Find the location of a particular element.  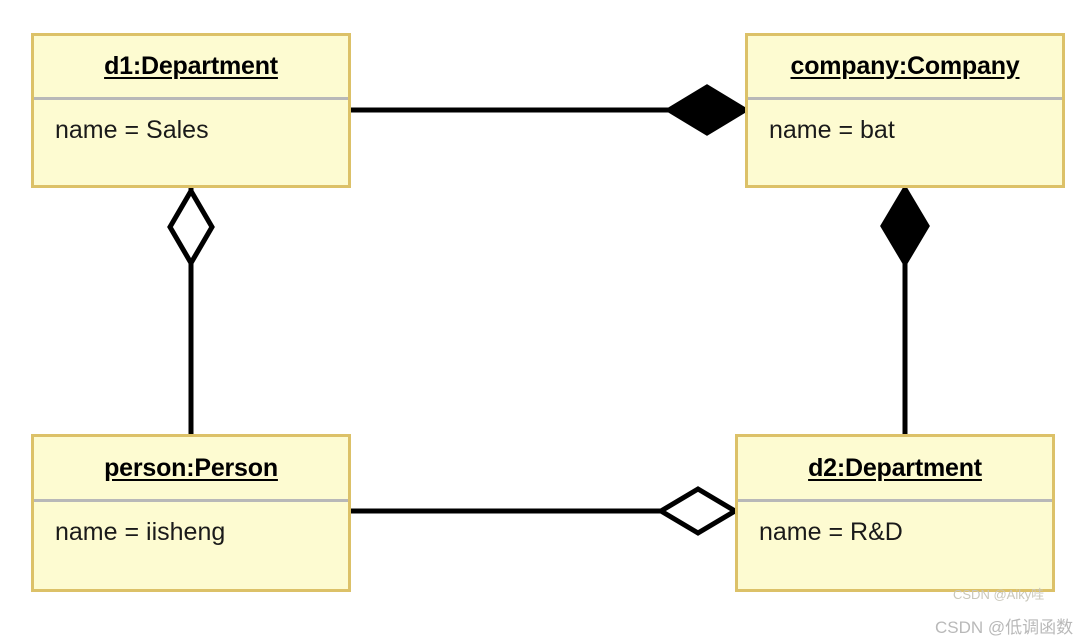

hollow-diamond-icon-d1-person is located at coordinates (191, 227).